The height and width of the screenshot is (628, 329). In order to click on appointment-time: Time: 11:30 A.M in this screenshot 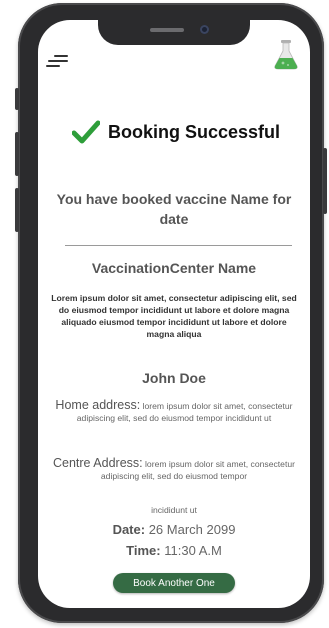, I will do `click(174, 550)`.